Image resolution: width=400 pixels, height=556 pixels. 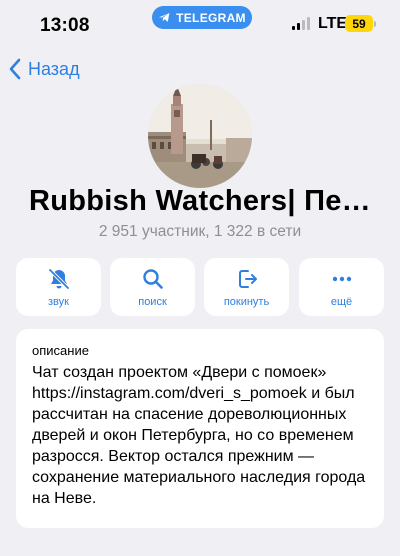 I want to click on mute-button: звук, so click(x=58, y=287).